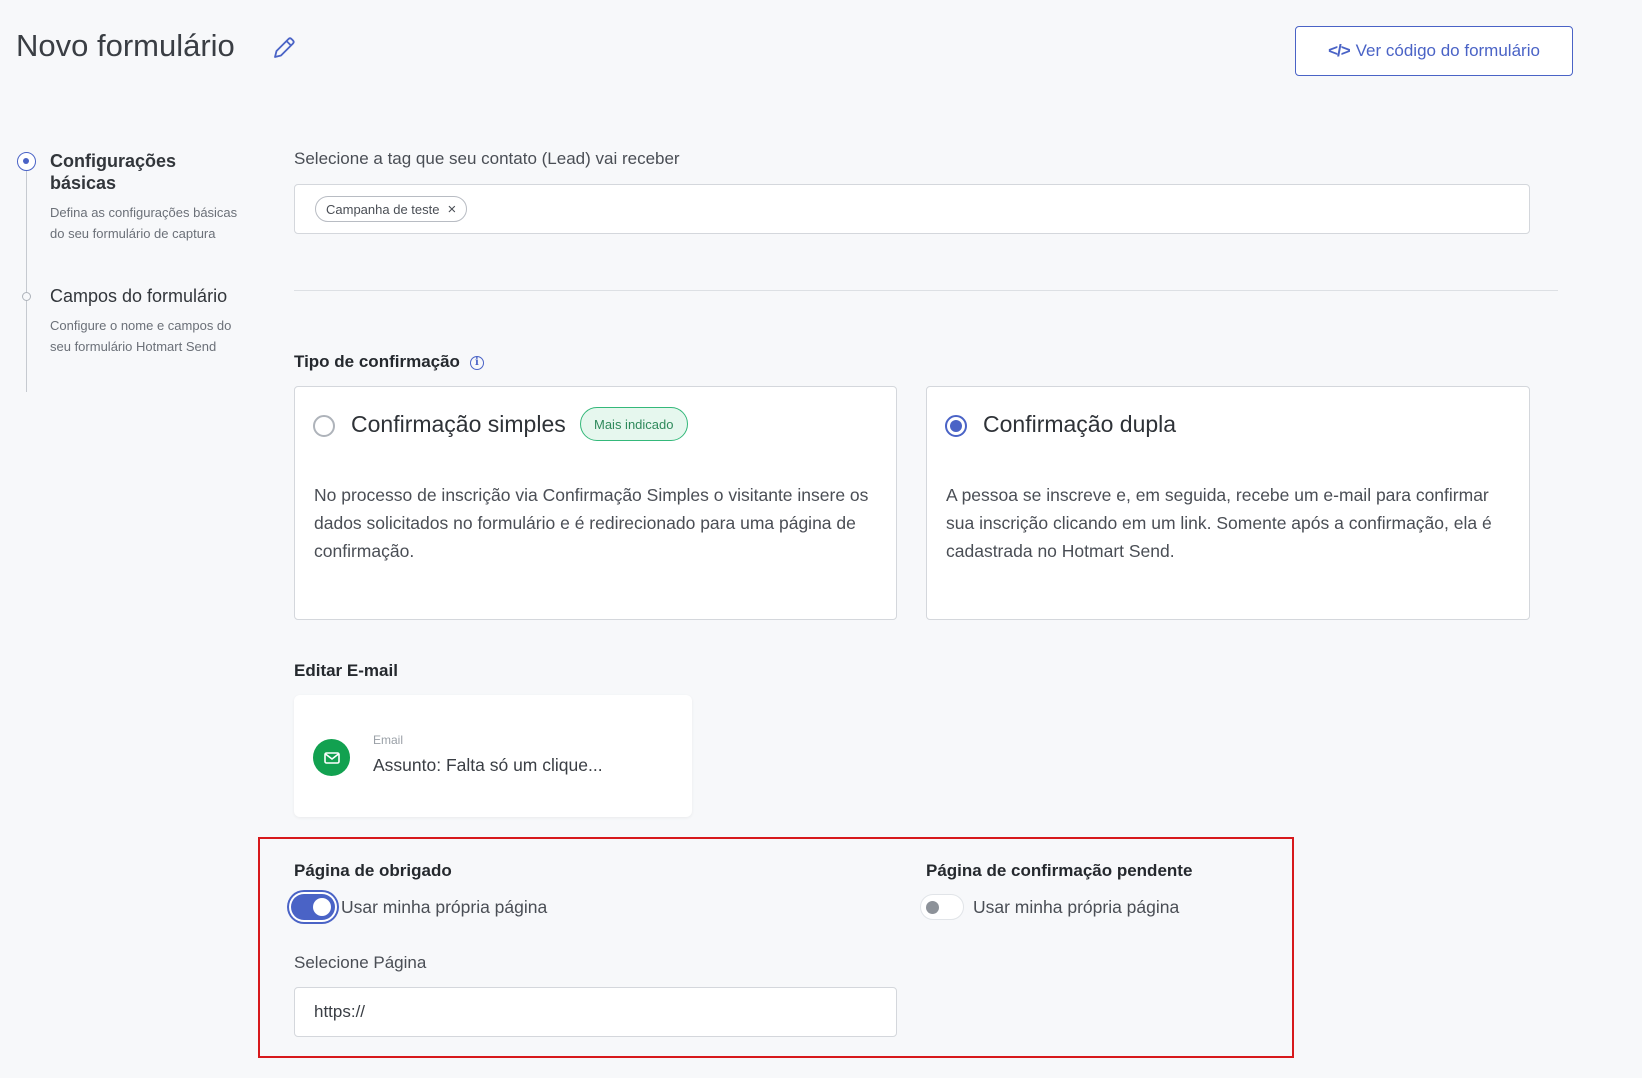  Describe the element at coordinates (634, 424) in the screenshot. I see `recommended-badge: Mais indicado` at that location.